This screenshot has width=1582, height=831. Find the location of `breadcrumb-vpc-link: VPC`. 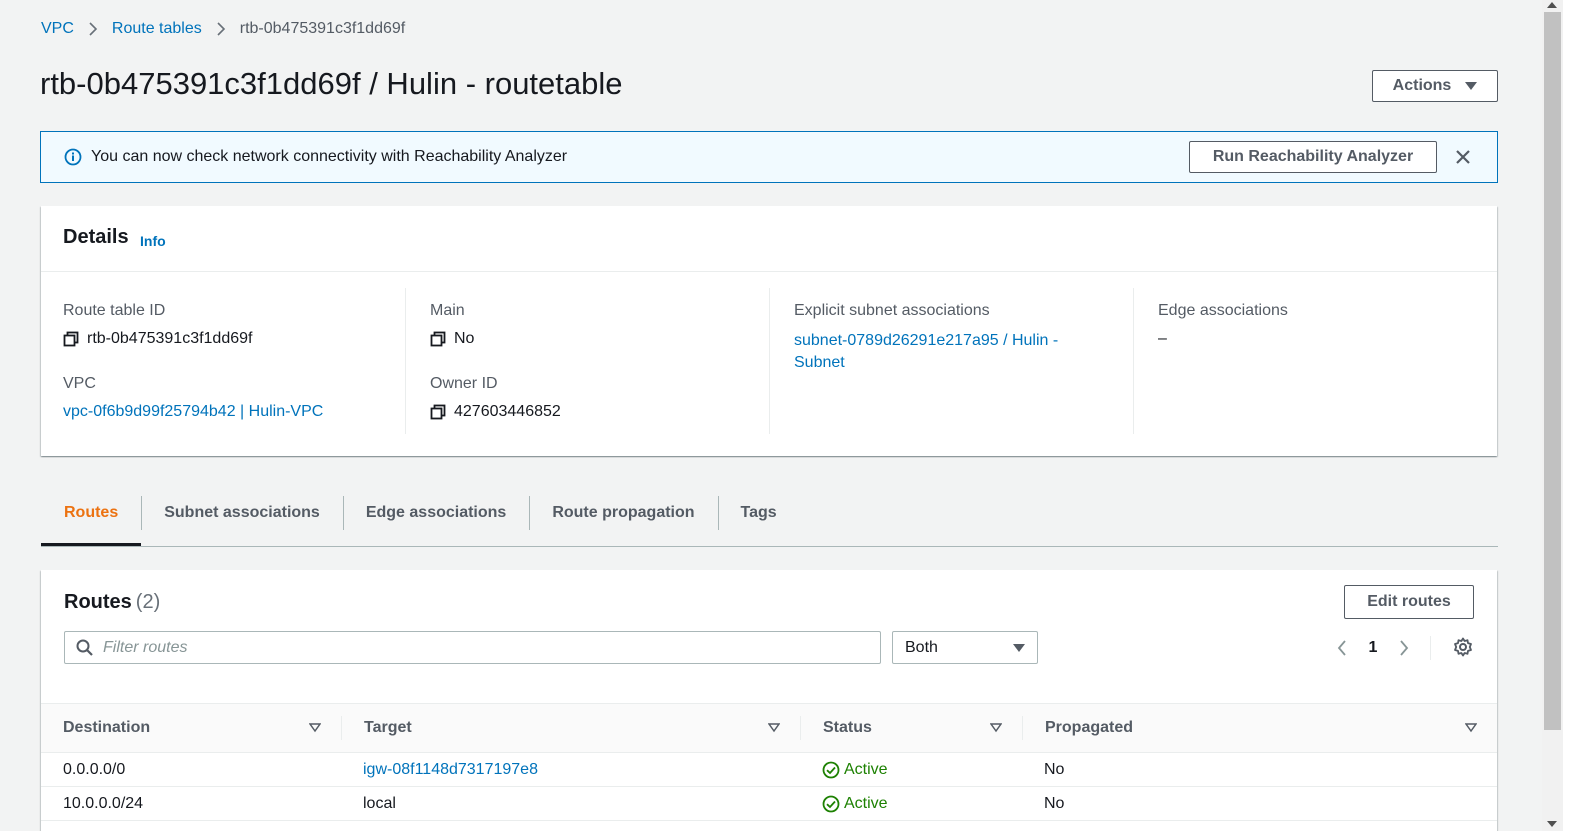

breadcrumb-vpc-link: VPC is located at coordinates (57, 29).